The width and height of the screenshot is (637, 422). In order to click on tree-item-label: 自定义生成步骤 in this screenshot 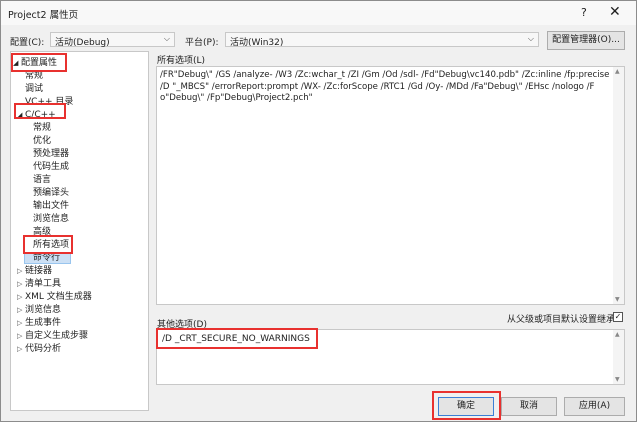, I will do `click(57, 336)`.